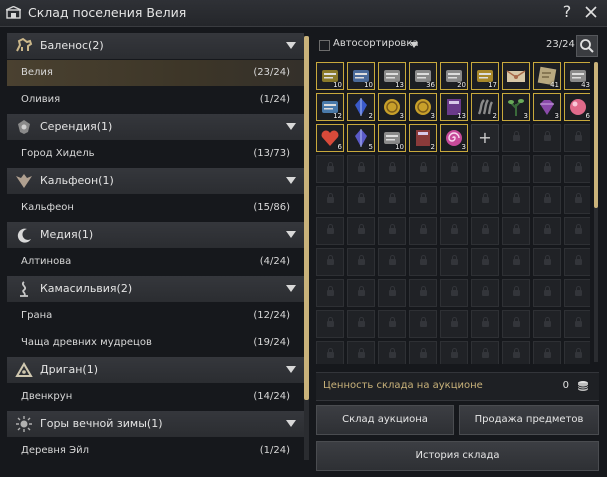 This screenshot has width=607, height=477. What do you see at coordinates (485, 76) in the screenshot?
I see `storage-slot: 17` at bounding box center [485, 76].